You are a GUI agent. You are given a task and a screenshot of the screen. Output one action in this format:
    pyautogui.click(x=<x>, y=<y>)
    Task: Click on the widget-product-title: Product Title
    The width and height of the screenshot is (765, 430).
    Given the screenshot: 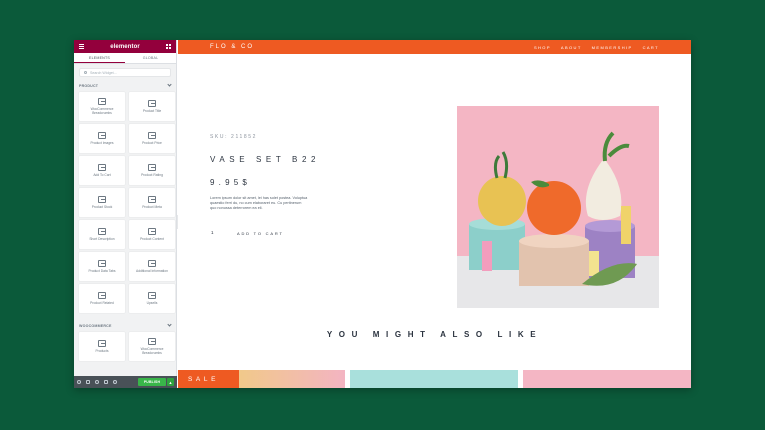 What is the action you would take?
    pyautogui.click(x=152, y=106)
    